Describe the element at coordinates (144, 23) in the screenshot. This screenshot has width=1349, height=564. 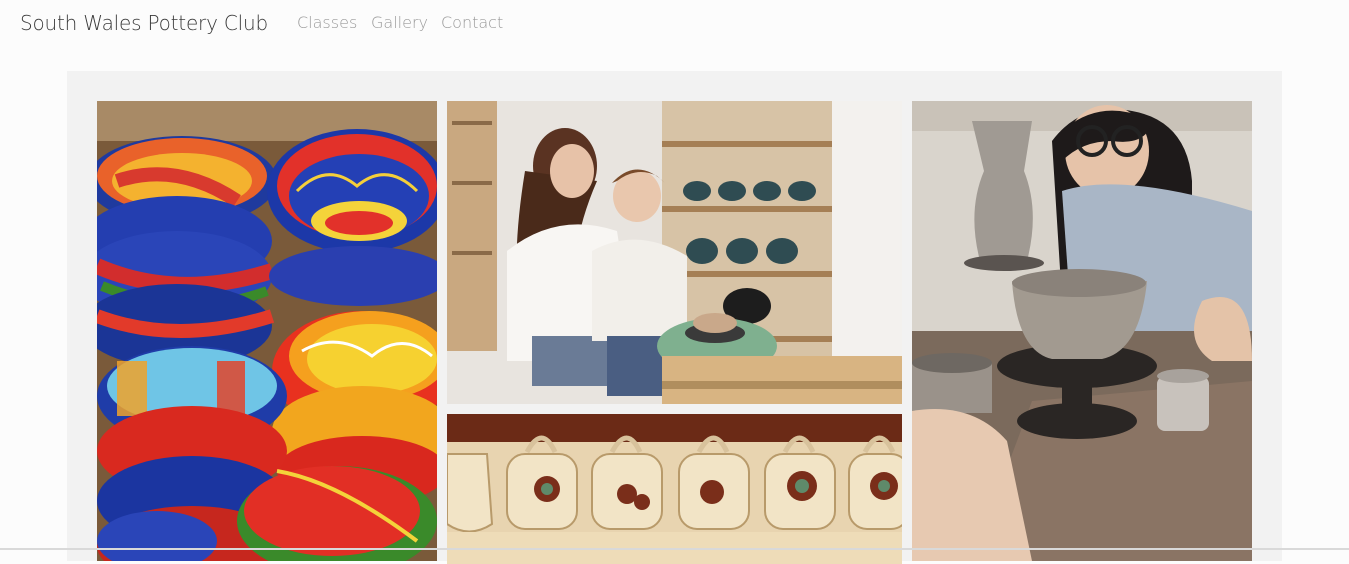
I see `site-brand: South Wales Pottery Club` at that location.